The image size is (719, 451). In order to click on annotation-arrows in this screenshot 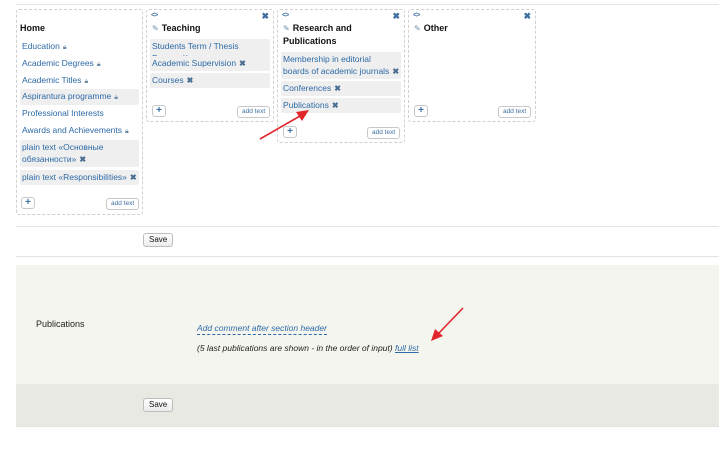, I will do `click(361, 225)`.